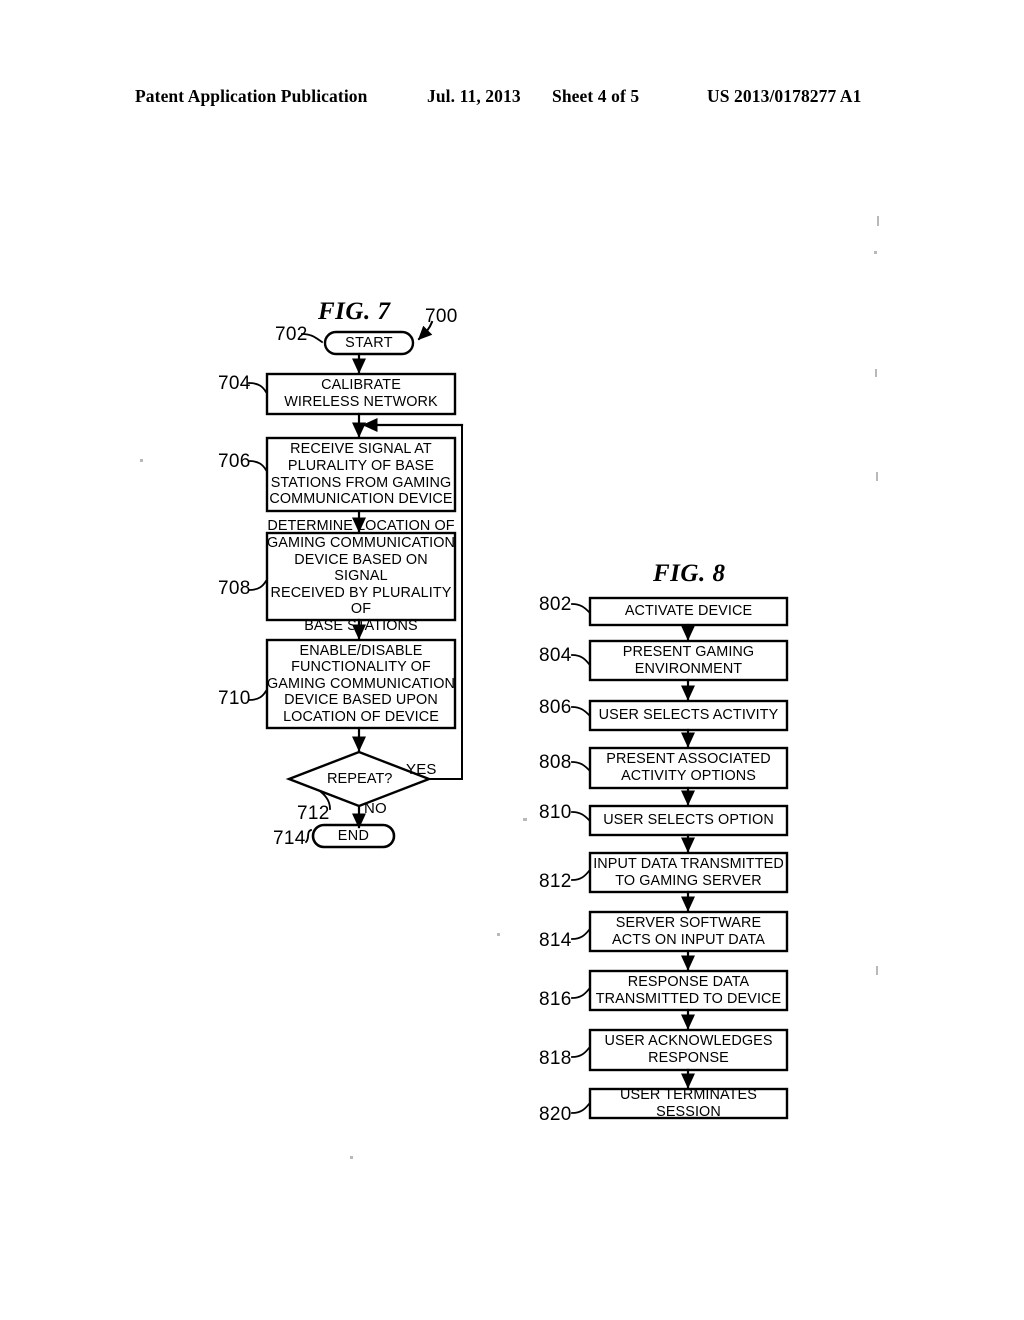 The image size is (1024, 1320). Describe the element at coordinates (555, 655) in the screenshot. I see `ref-804: 804` at that location.